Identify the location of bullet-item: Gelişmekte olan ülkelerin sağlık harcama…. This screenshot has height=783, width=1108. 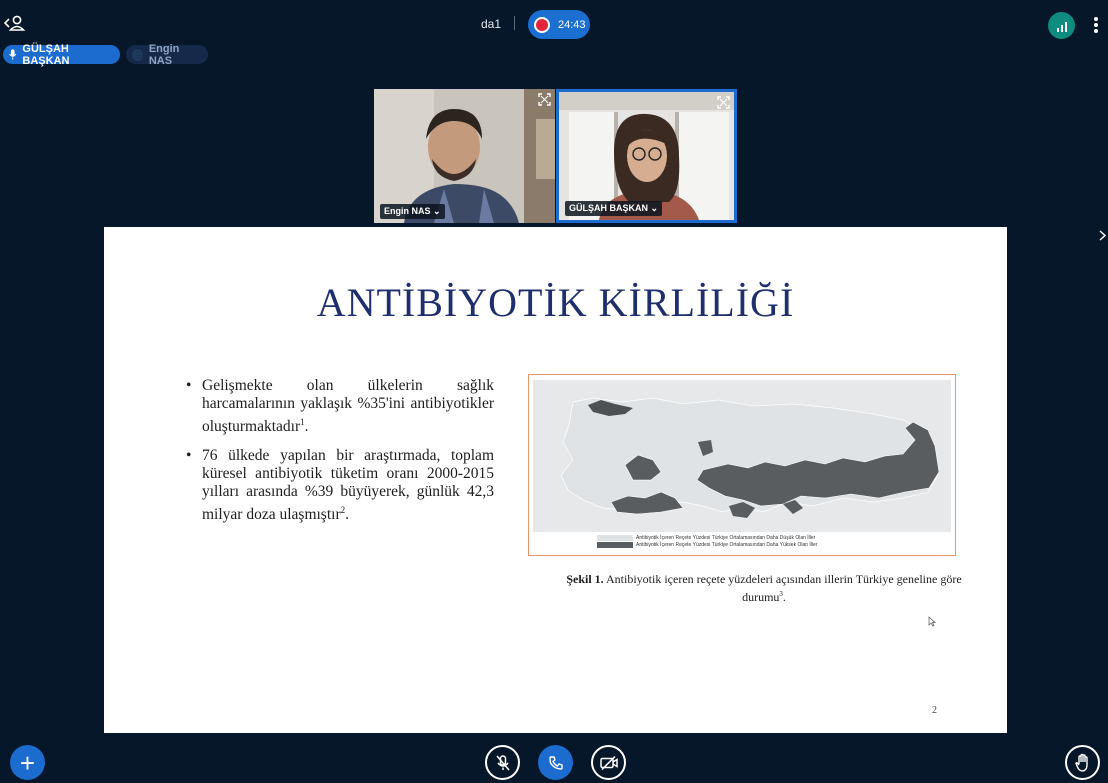
(339, 406).